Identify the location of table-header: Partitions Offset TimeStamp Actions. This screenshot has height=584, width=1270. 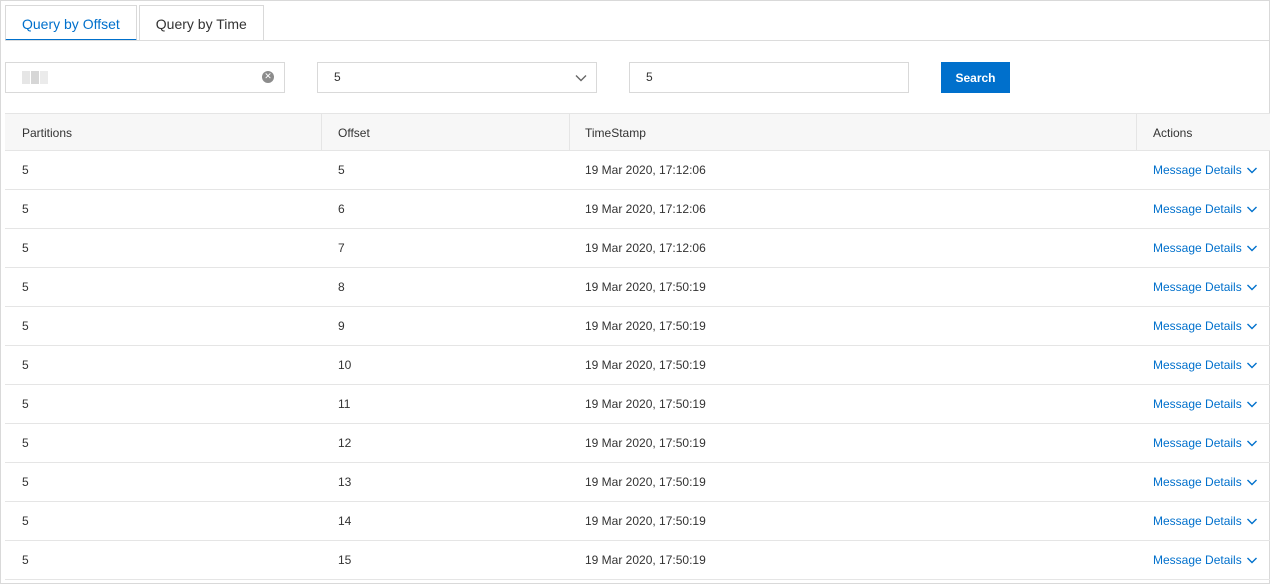
(637, 132).